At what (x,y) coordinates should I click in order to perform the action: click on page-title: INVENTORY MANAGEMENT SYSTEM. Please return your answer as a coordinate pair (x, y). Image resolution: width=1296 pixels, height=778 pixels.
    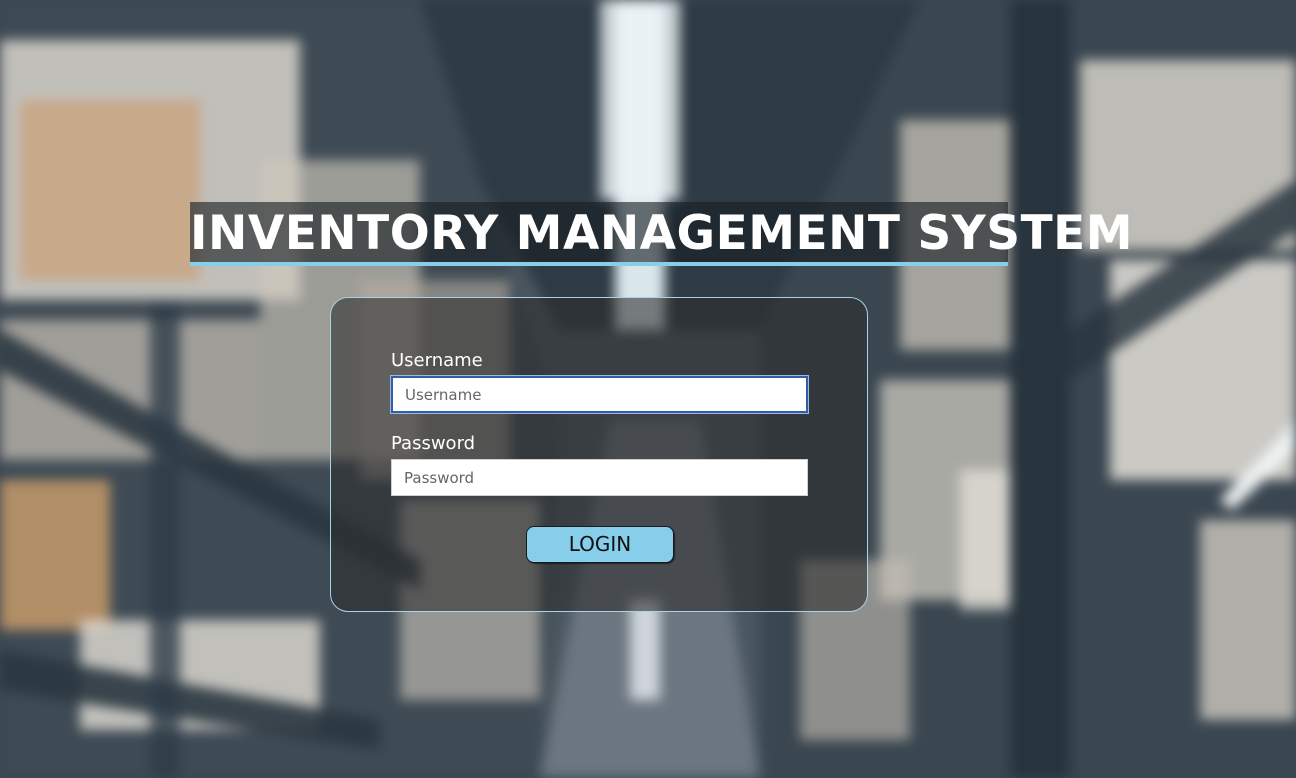
    Looking at the image, I should click on (662, 233).